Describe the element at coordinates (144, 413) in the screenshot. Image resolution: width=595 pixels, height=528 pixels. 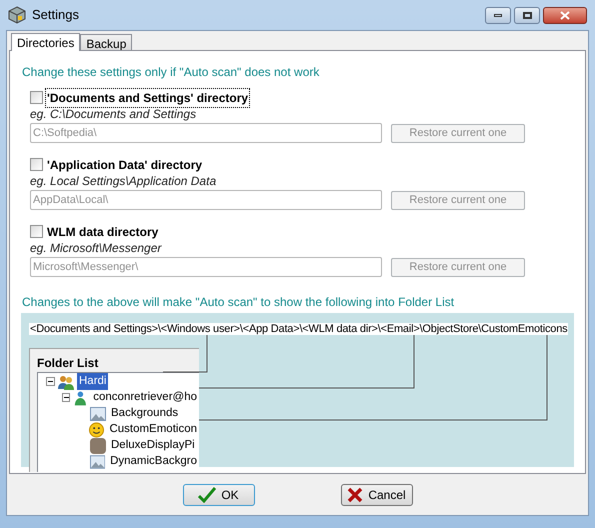
I see `tree-item: Backgrounds` at that location.